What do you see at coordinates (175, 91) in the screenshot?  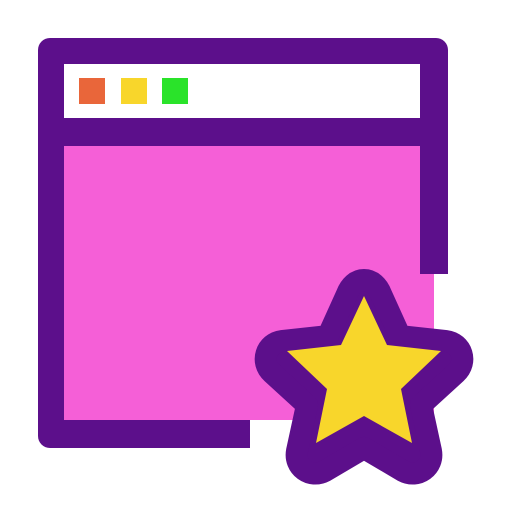 I see `window-dot-maximize` at bounding box center [175, 91].